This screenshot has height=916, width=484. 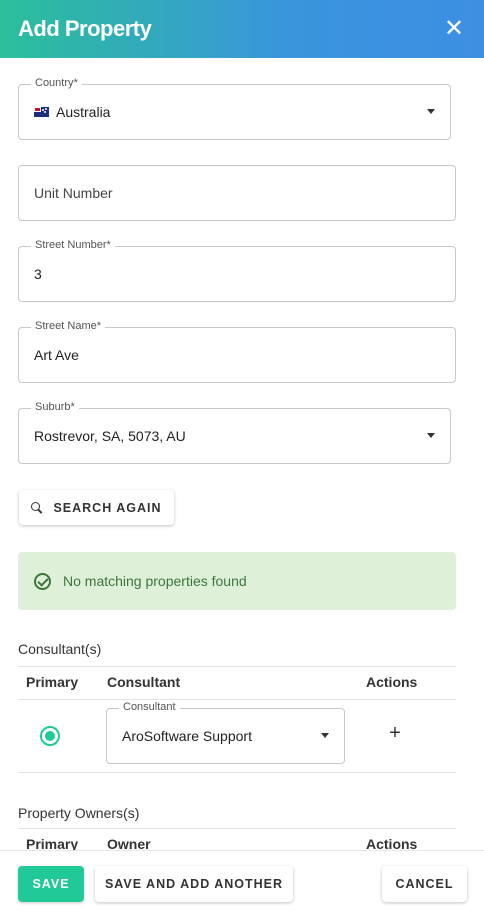 What do you see at coordinates (51, 884) in the screenshot?
I see `save-button: SAVE` at bounding box center [51, 884].